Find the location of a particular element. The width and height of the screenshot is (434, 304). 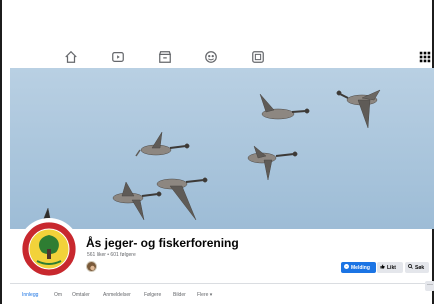

message-label: Melding is located at coordinates (360, 267).